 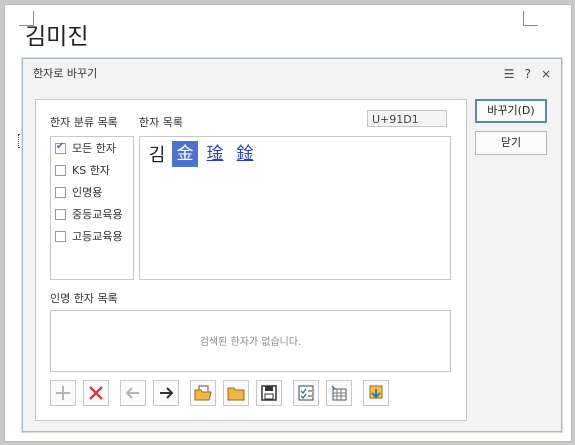 I want to click on open-folder-icon, so click(x=203, y=393).